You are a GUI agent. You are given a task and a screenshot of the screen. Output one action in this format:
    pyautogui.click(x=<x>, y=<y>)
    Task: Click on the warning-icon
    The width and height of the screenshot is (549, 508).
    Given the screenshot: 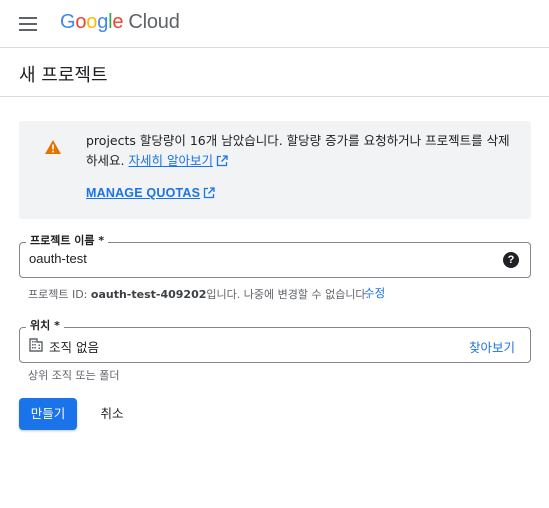 What is the action you would take?
    pyautogui.click(x=53, y=147)
    